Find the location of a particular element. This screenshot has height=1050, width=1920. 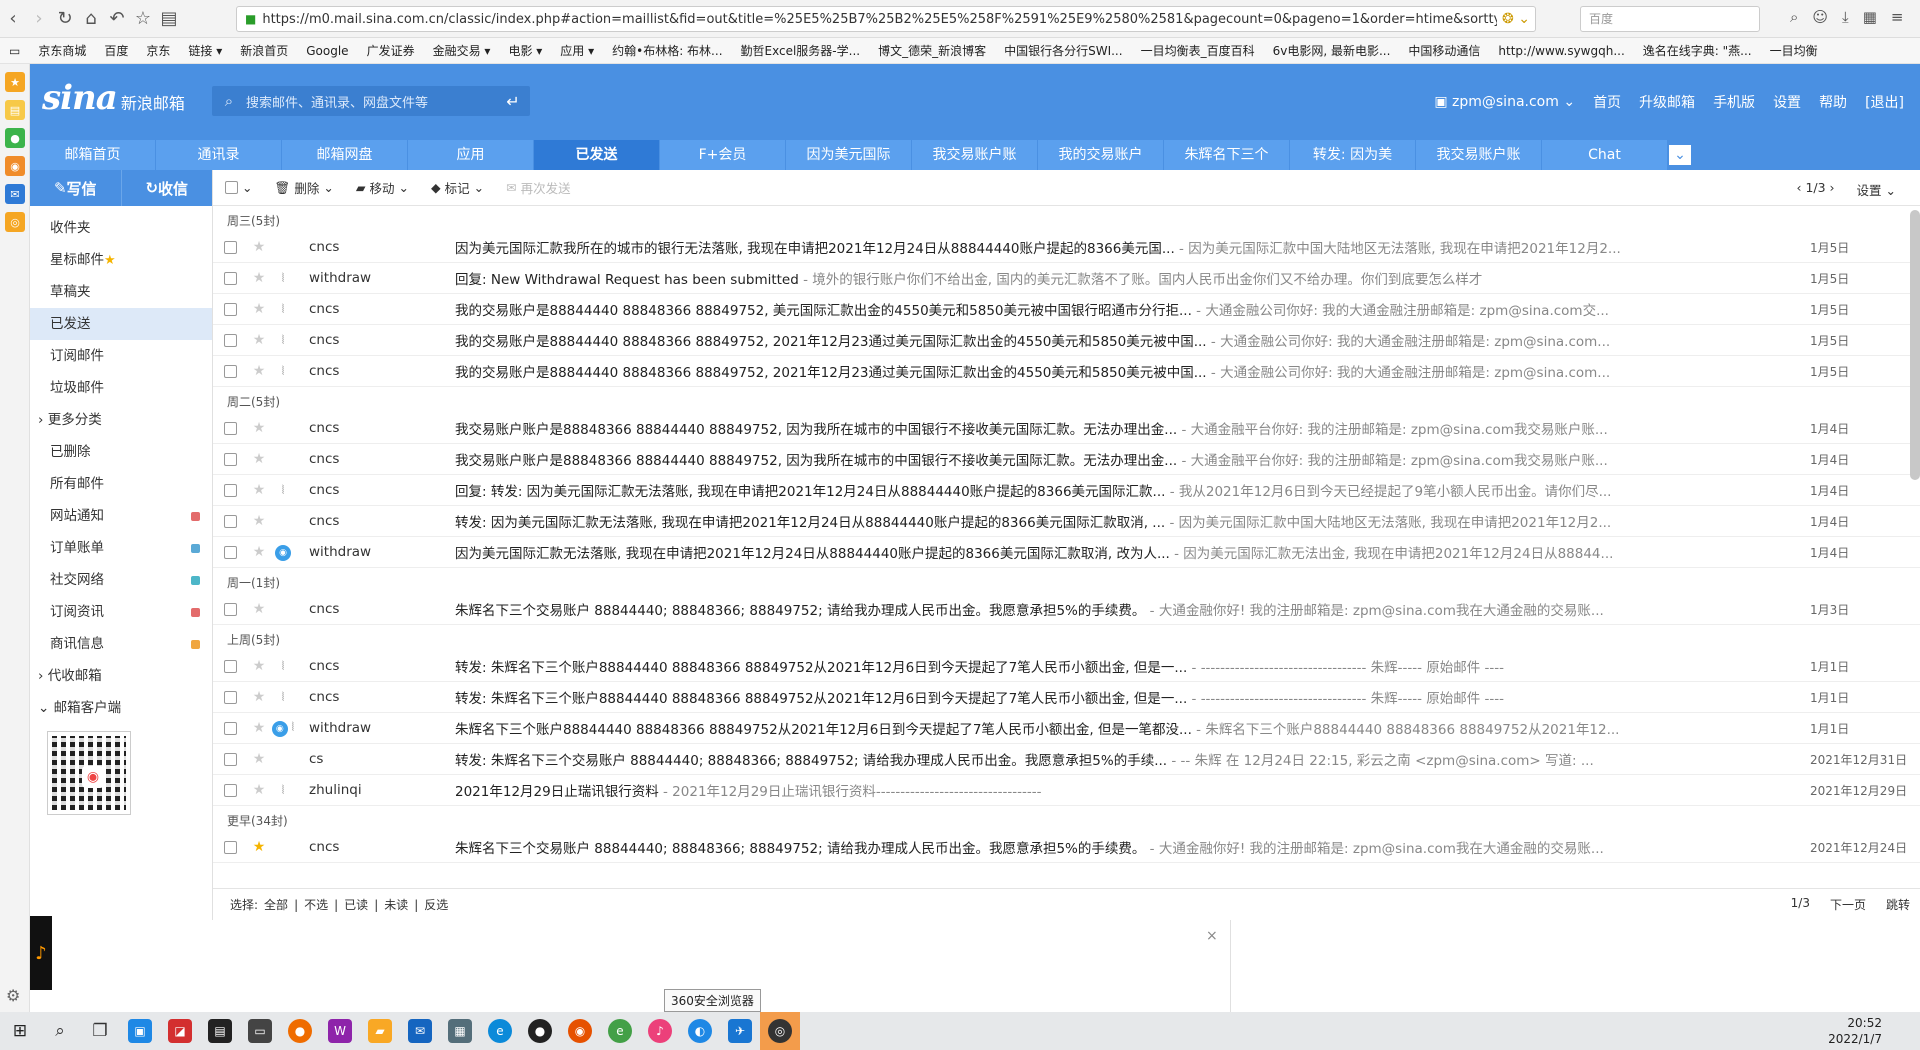

mail-app-icon: ✉ is located at coordinates (420, 1031).